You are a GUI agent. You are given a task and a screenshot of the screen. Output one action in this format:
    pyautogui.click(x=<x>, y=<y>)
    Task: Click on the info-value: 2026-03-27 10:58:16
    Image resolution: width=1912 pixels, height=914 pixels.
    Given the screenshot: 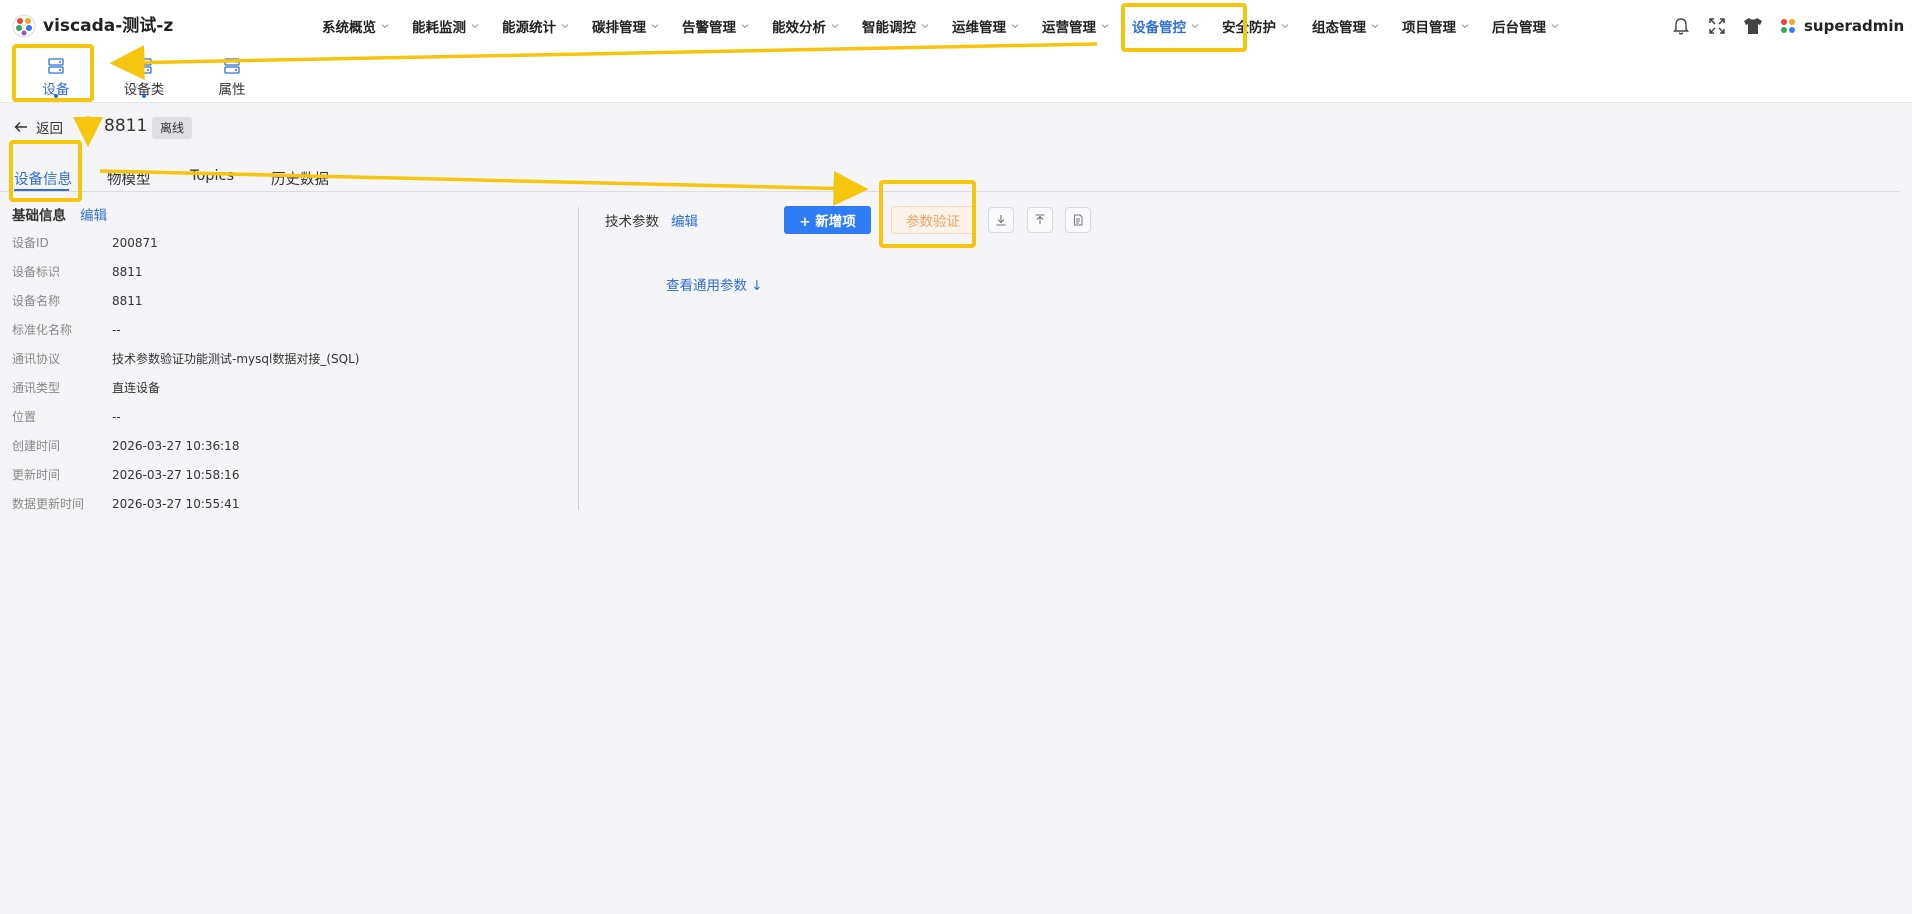 What is the action you would take?
    pyautogui.click(x=176, y=475)
    